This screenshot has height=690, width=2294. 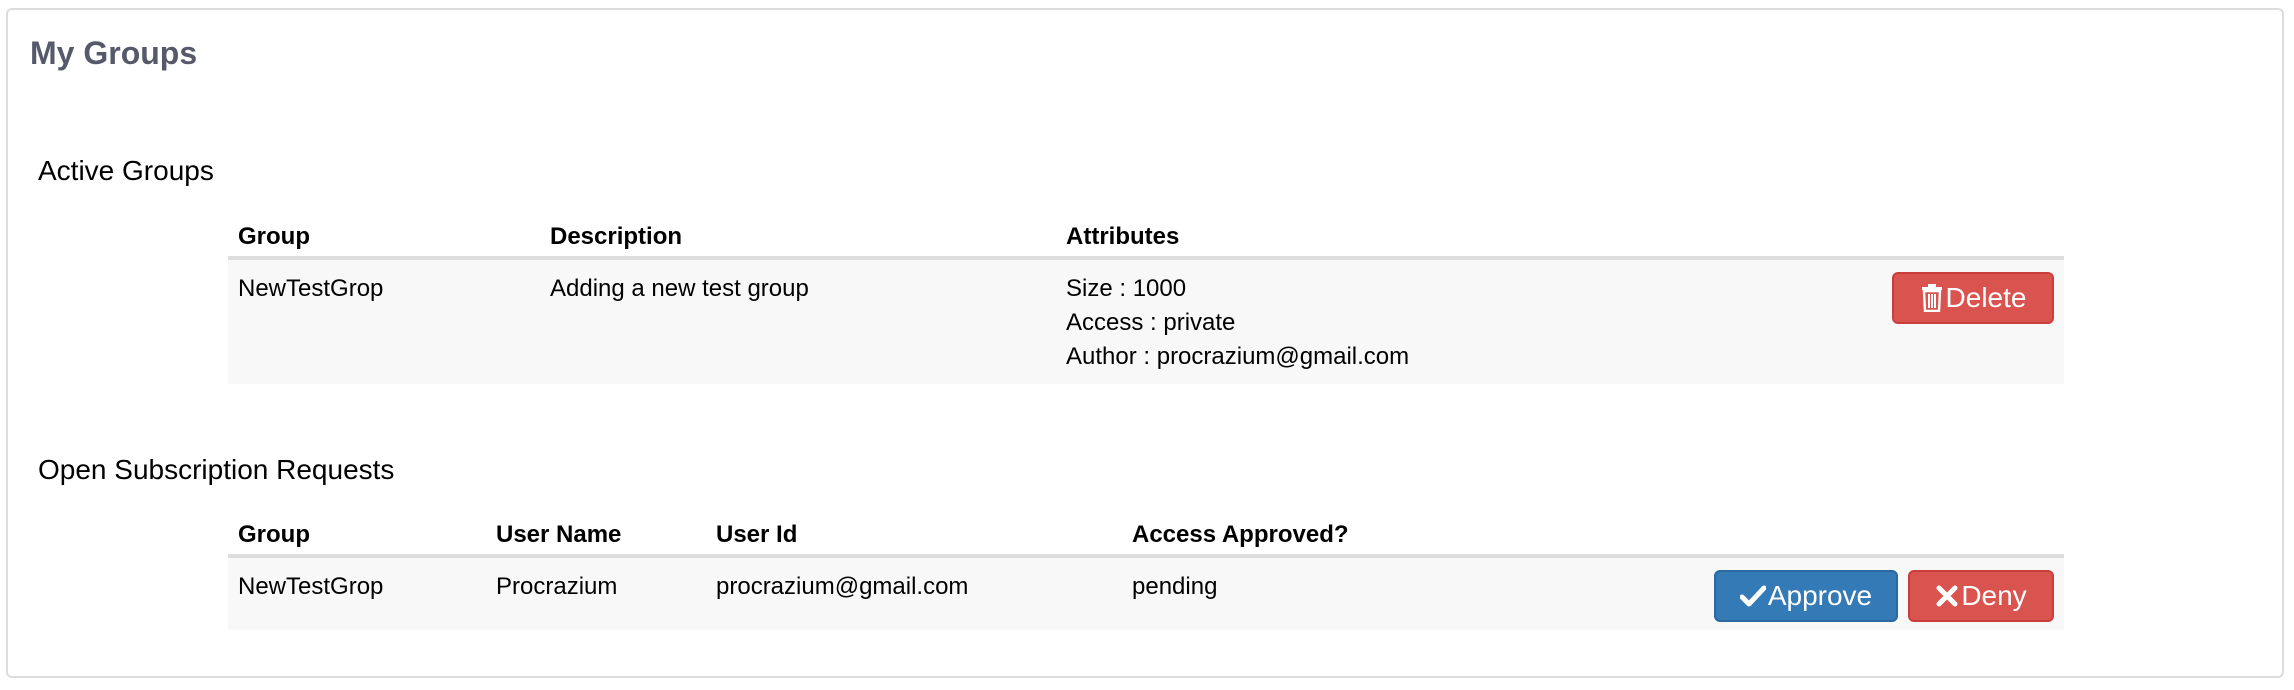 I want to click on delete-button-label: Delete, so click(x=1986, y=297).